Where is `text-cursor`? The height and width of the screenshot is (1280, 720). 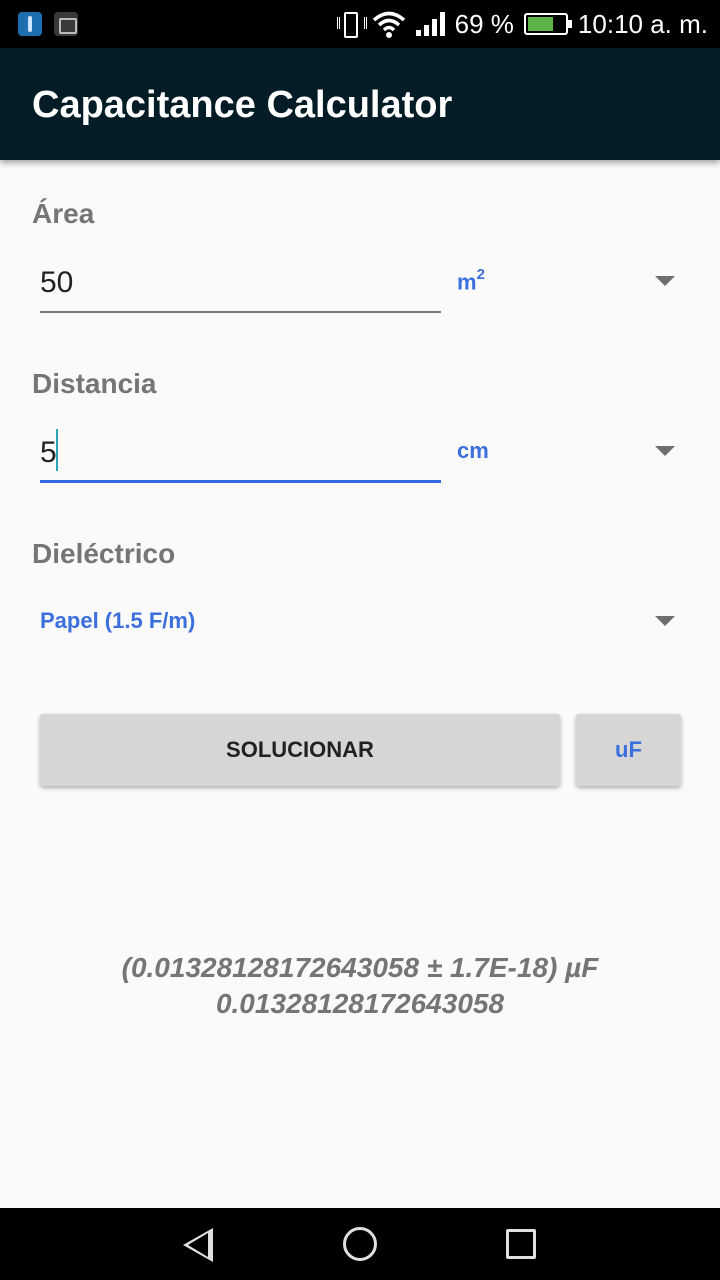 text-cursor is located at coordinates (57, 450).